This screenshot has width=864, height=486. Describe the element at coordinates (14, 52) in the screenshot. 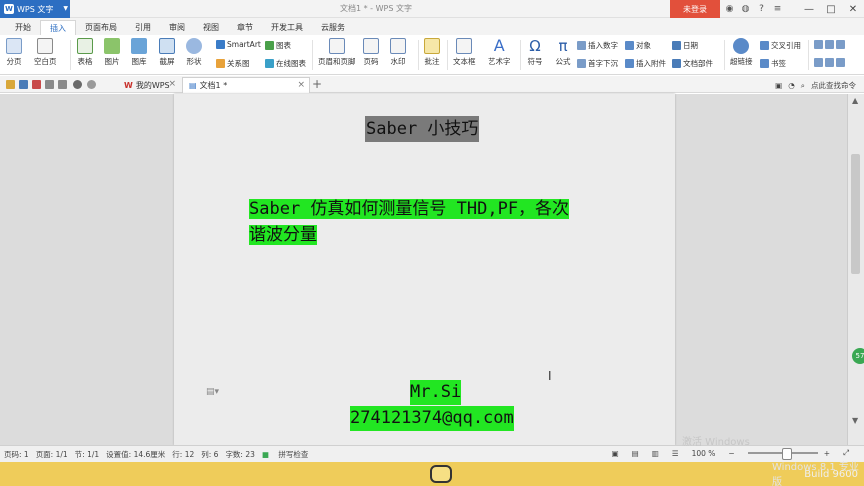

I see `page-break-button: 分页` at that location.